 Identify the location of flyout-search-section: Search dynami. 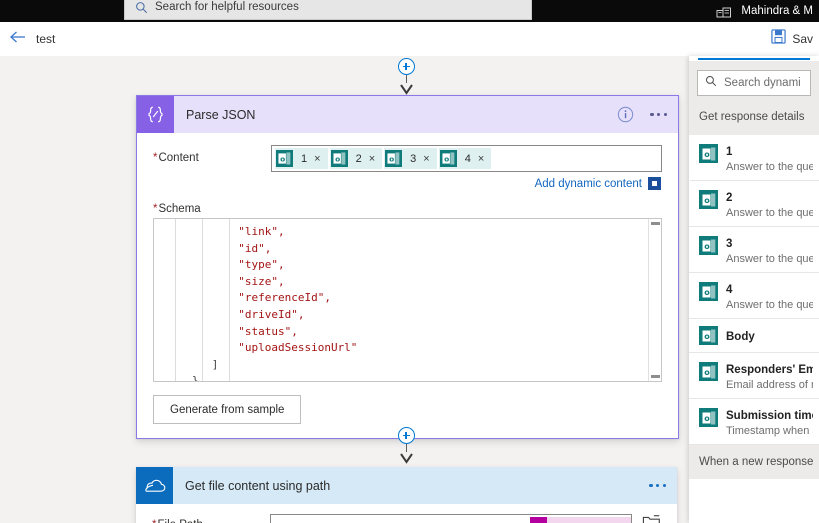
(754, 83).